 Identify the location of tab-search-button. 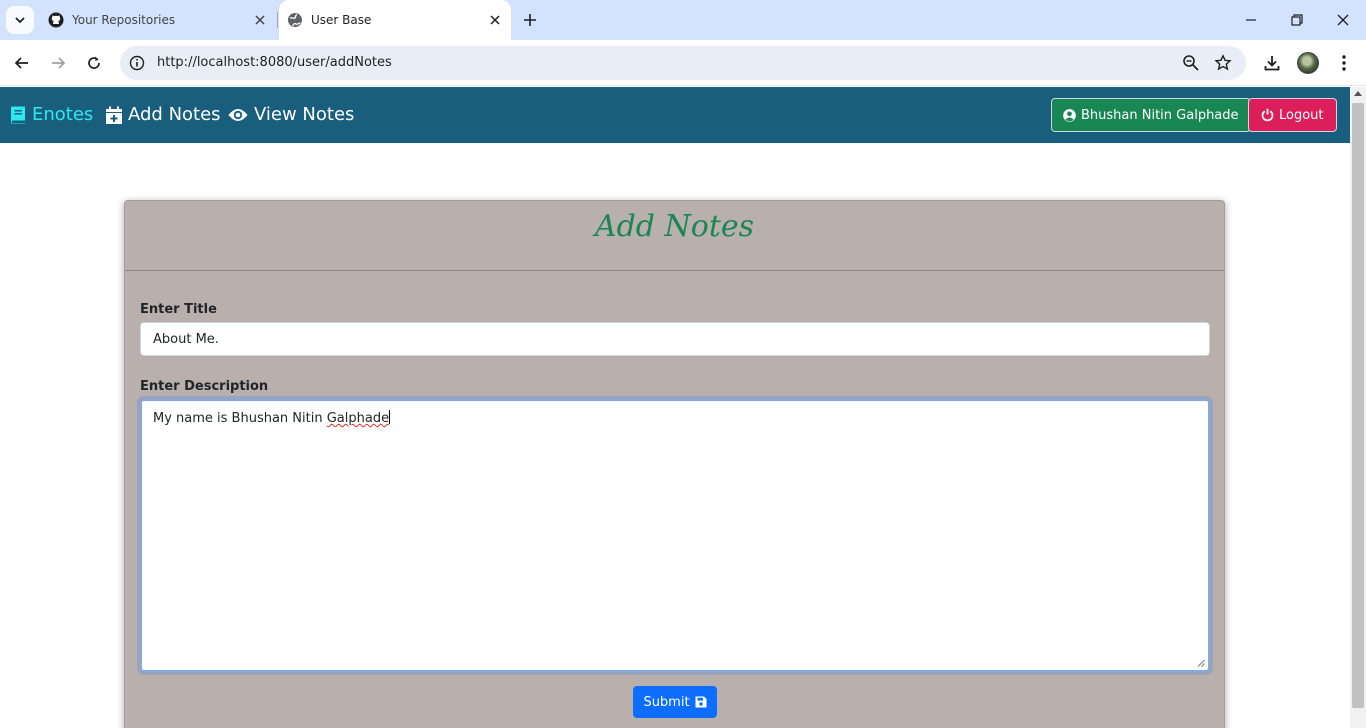
(20, 20).